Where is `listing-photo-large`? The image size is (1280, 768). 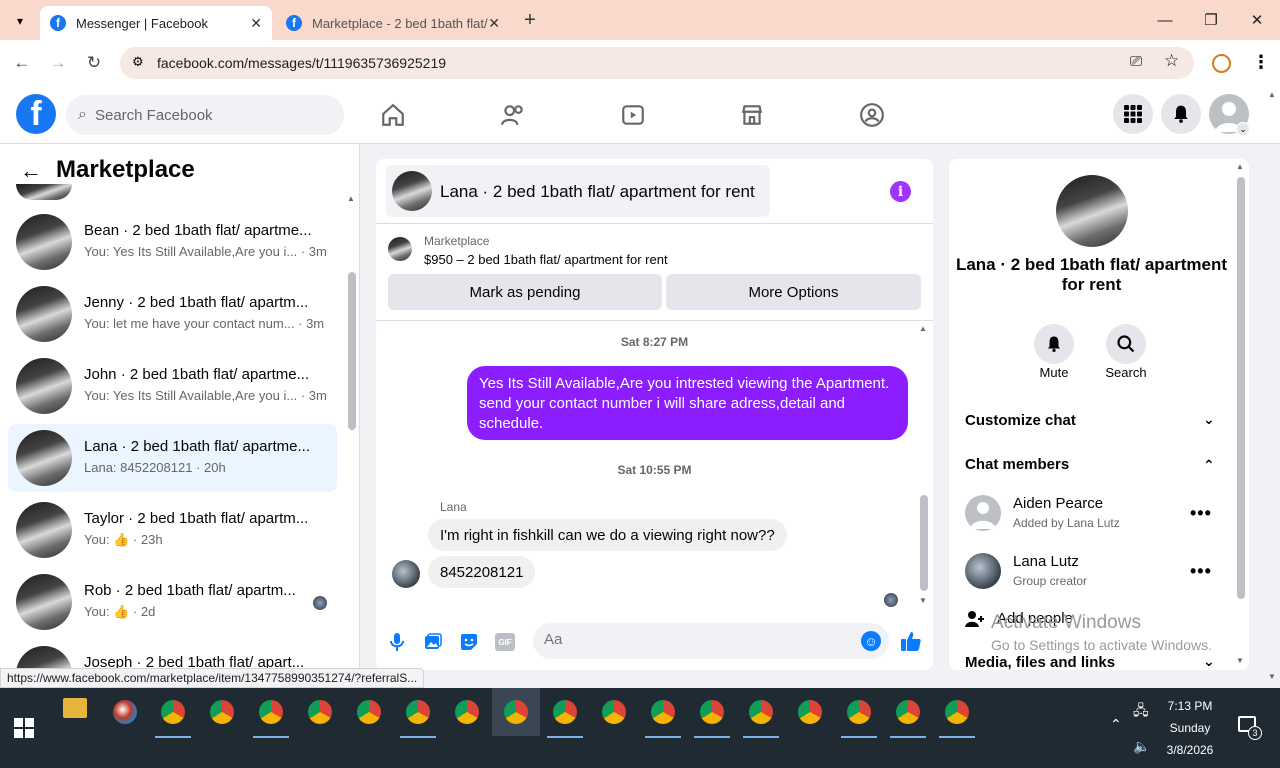
listing-photo-large is located at coordinates (1092, 211).